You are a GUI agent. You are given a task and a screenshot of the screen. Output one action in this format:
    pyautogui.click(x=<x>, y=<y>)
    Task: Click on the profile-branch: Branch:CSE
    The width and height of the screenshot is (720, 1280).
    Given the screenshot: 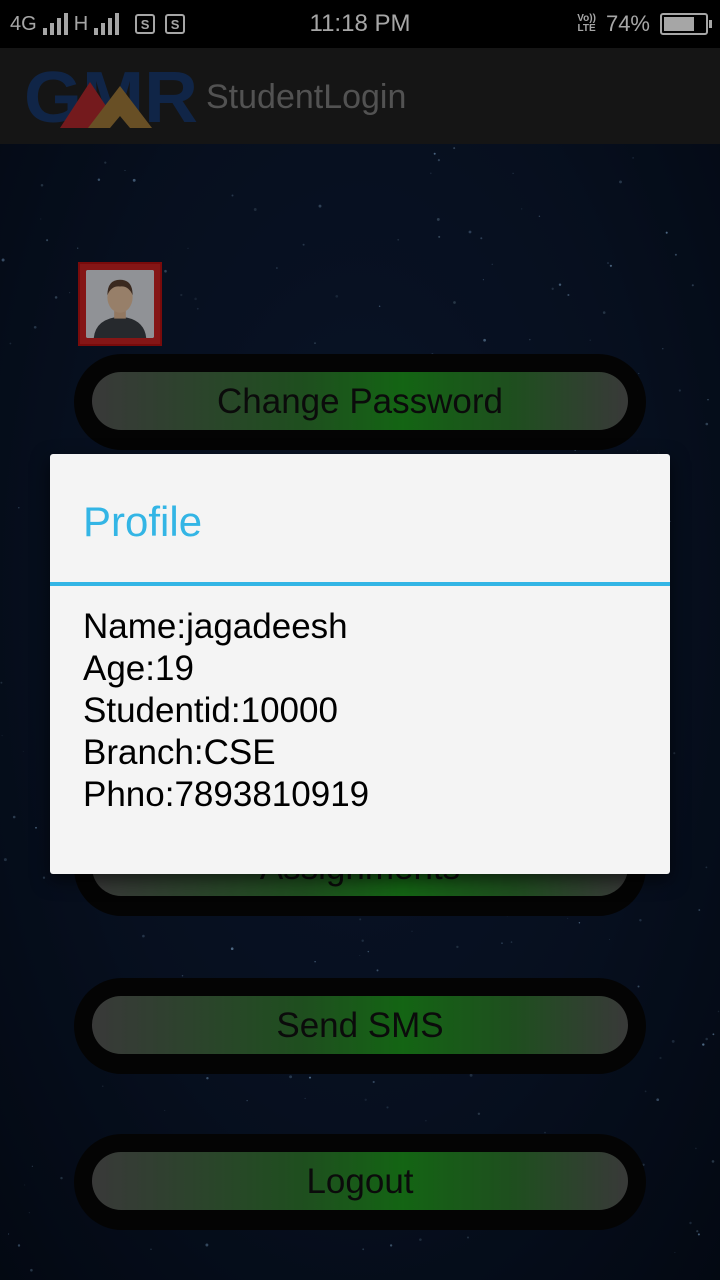 What is the action you would take?
    pyautogui.click(x=179, y=752)
    